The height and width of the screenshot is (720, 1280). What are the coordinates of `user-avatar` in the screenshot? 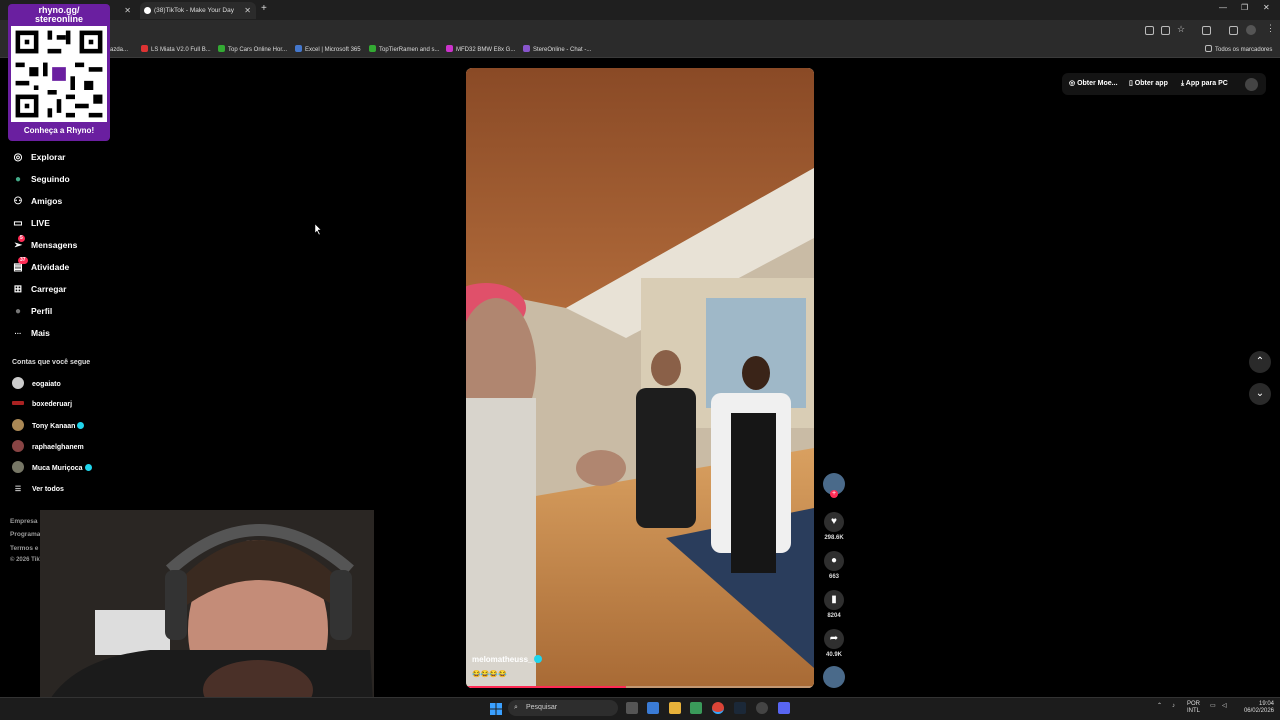 It's located at (1251, 84).